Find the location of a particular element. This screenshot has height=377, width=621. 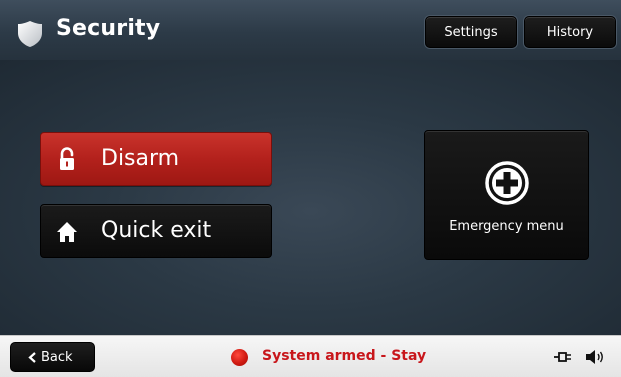

page-title: Security is located at coordinates (108, 28).